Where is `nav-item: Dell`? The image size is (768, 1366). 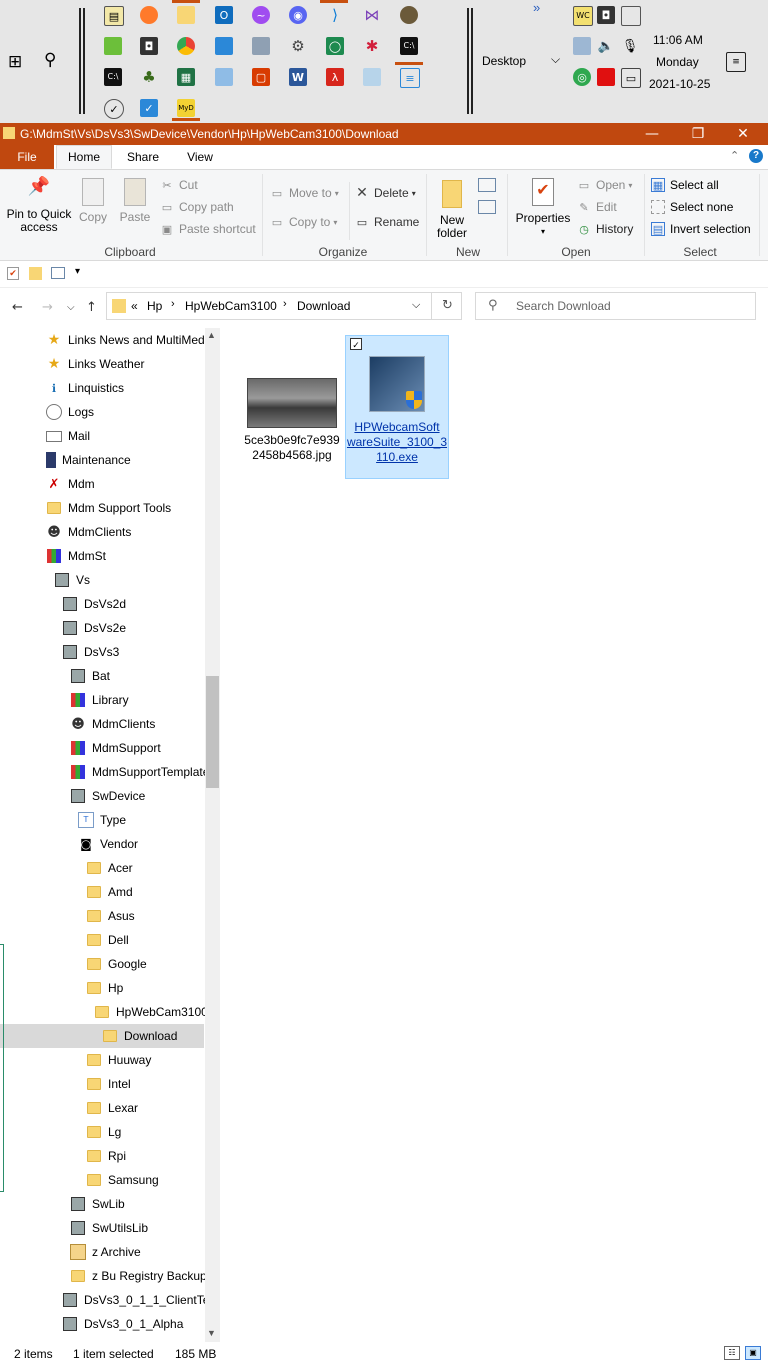 nav-item: Dell is located at coordinates (107, 940).